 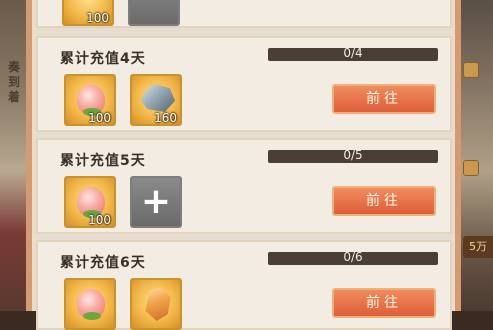 I want to click on progress-text: 0/5, so click(x=353, y=155).